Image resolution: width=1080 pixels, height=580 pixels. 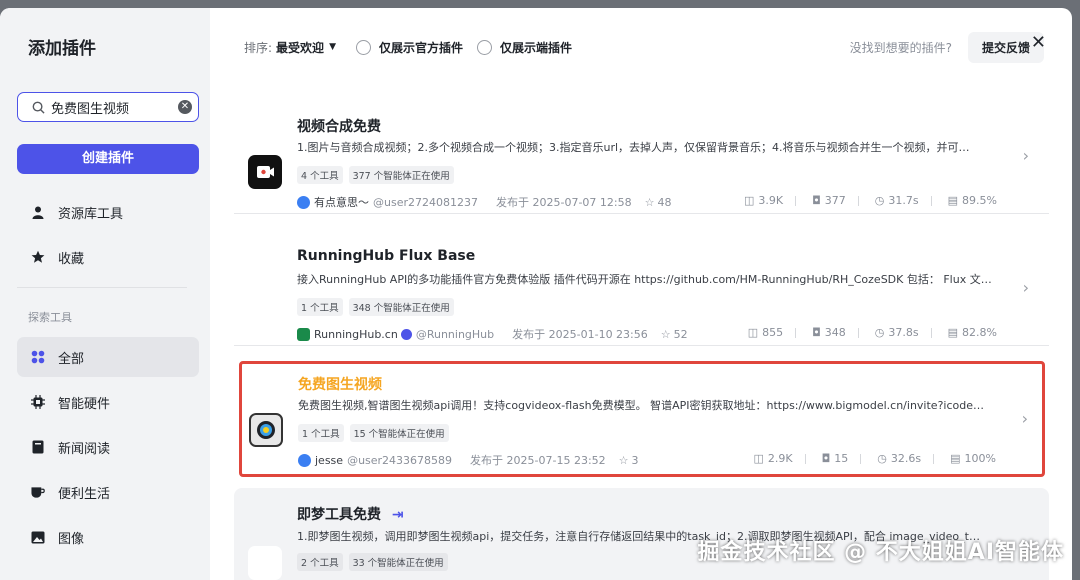 I want to click on grid-icon, so click(x=38, y=357).